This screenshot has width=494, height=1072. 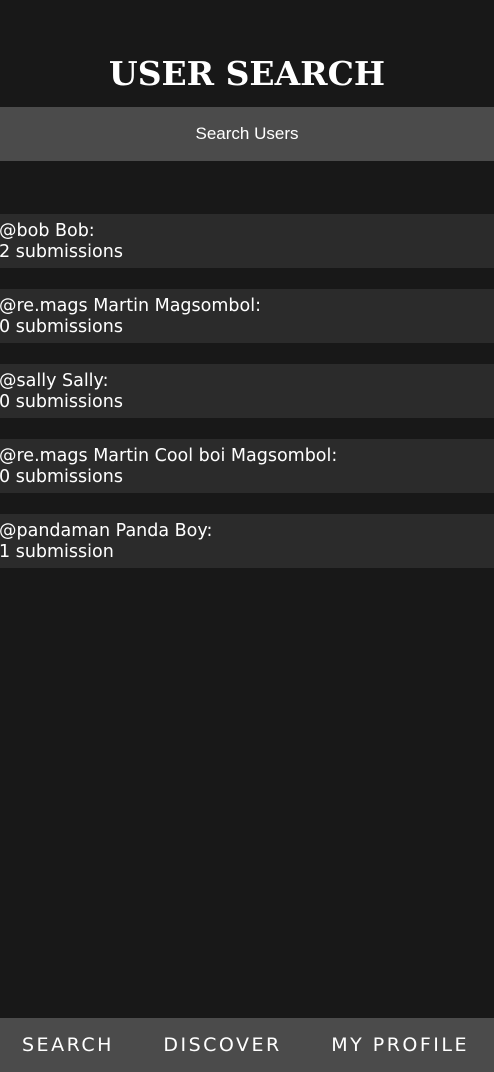 What do you see at coordinates (247, 241) in the screenshot?
I see `user-result-item: @bob Bob: 2 submissions` at bounding box center [247, 241].